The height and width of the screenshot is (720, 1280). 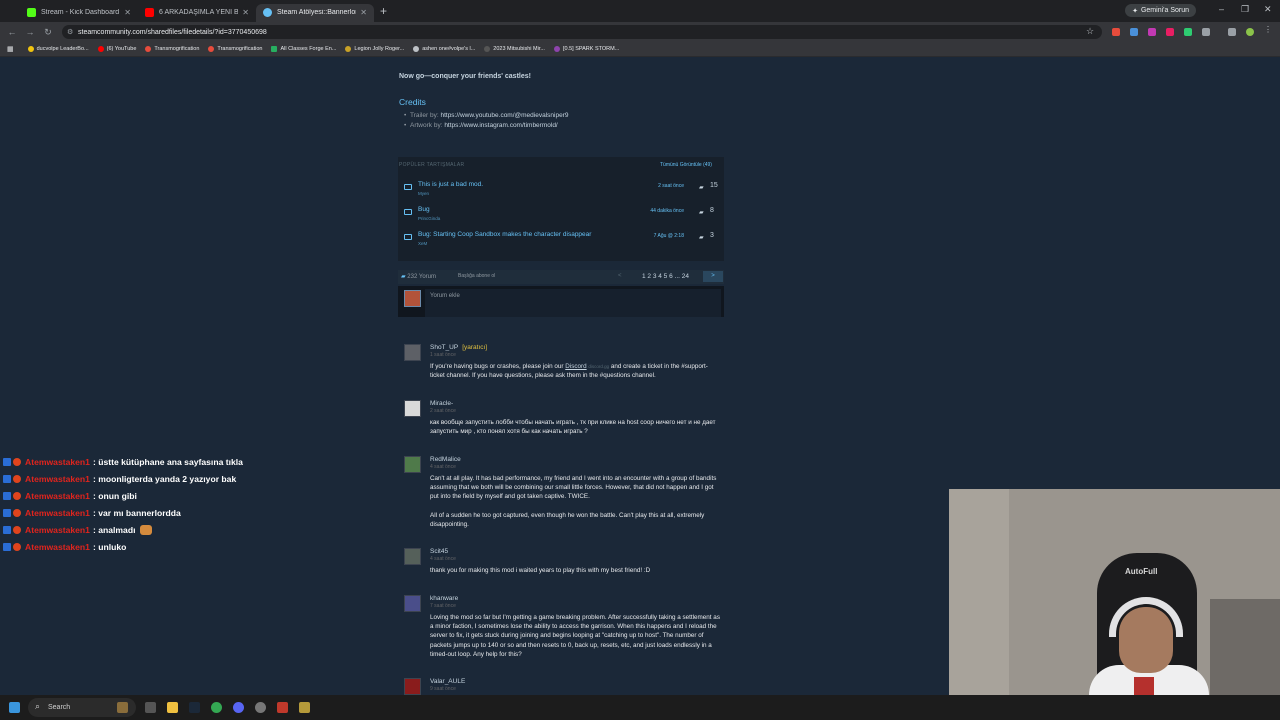 I want to click on discord-icon, so click(x=238, y=707).